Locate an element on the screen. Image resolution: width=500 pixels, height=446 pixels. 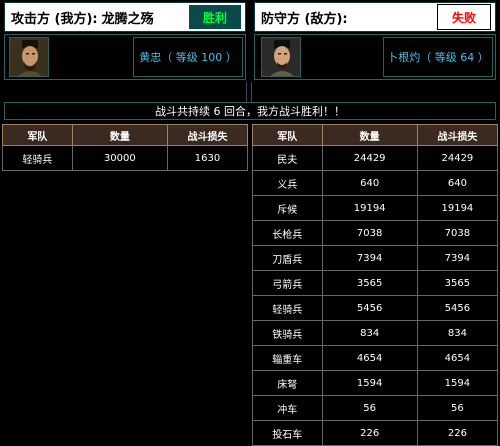
troop-loss: 1594 is located at coordinates (457, 383).